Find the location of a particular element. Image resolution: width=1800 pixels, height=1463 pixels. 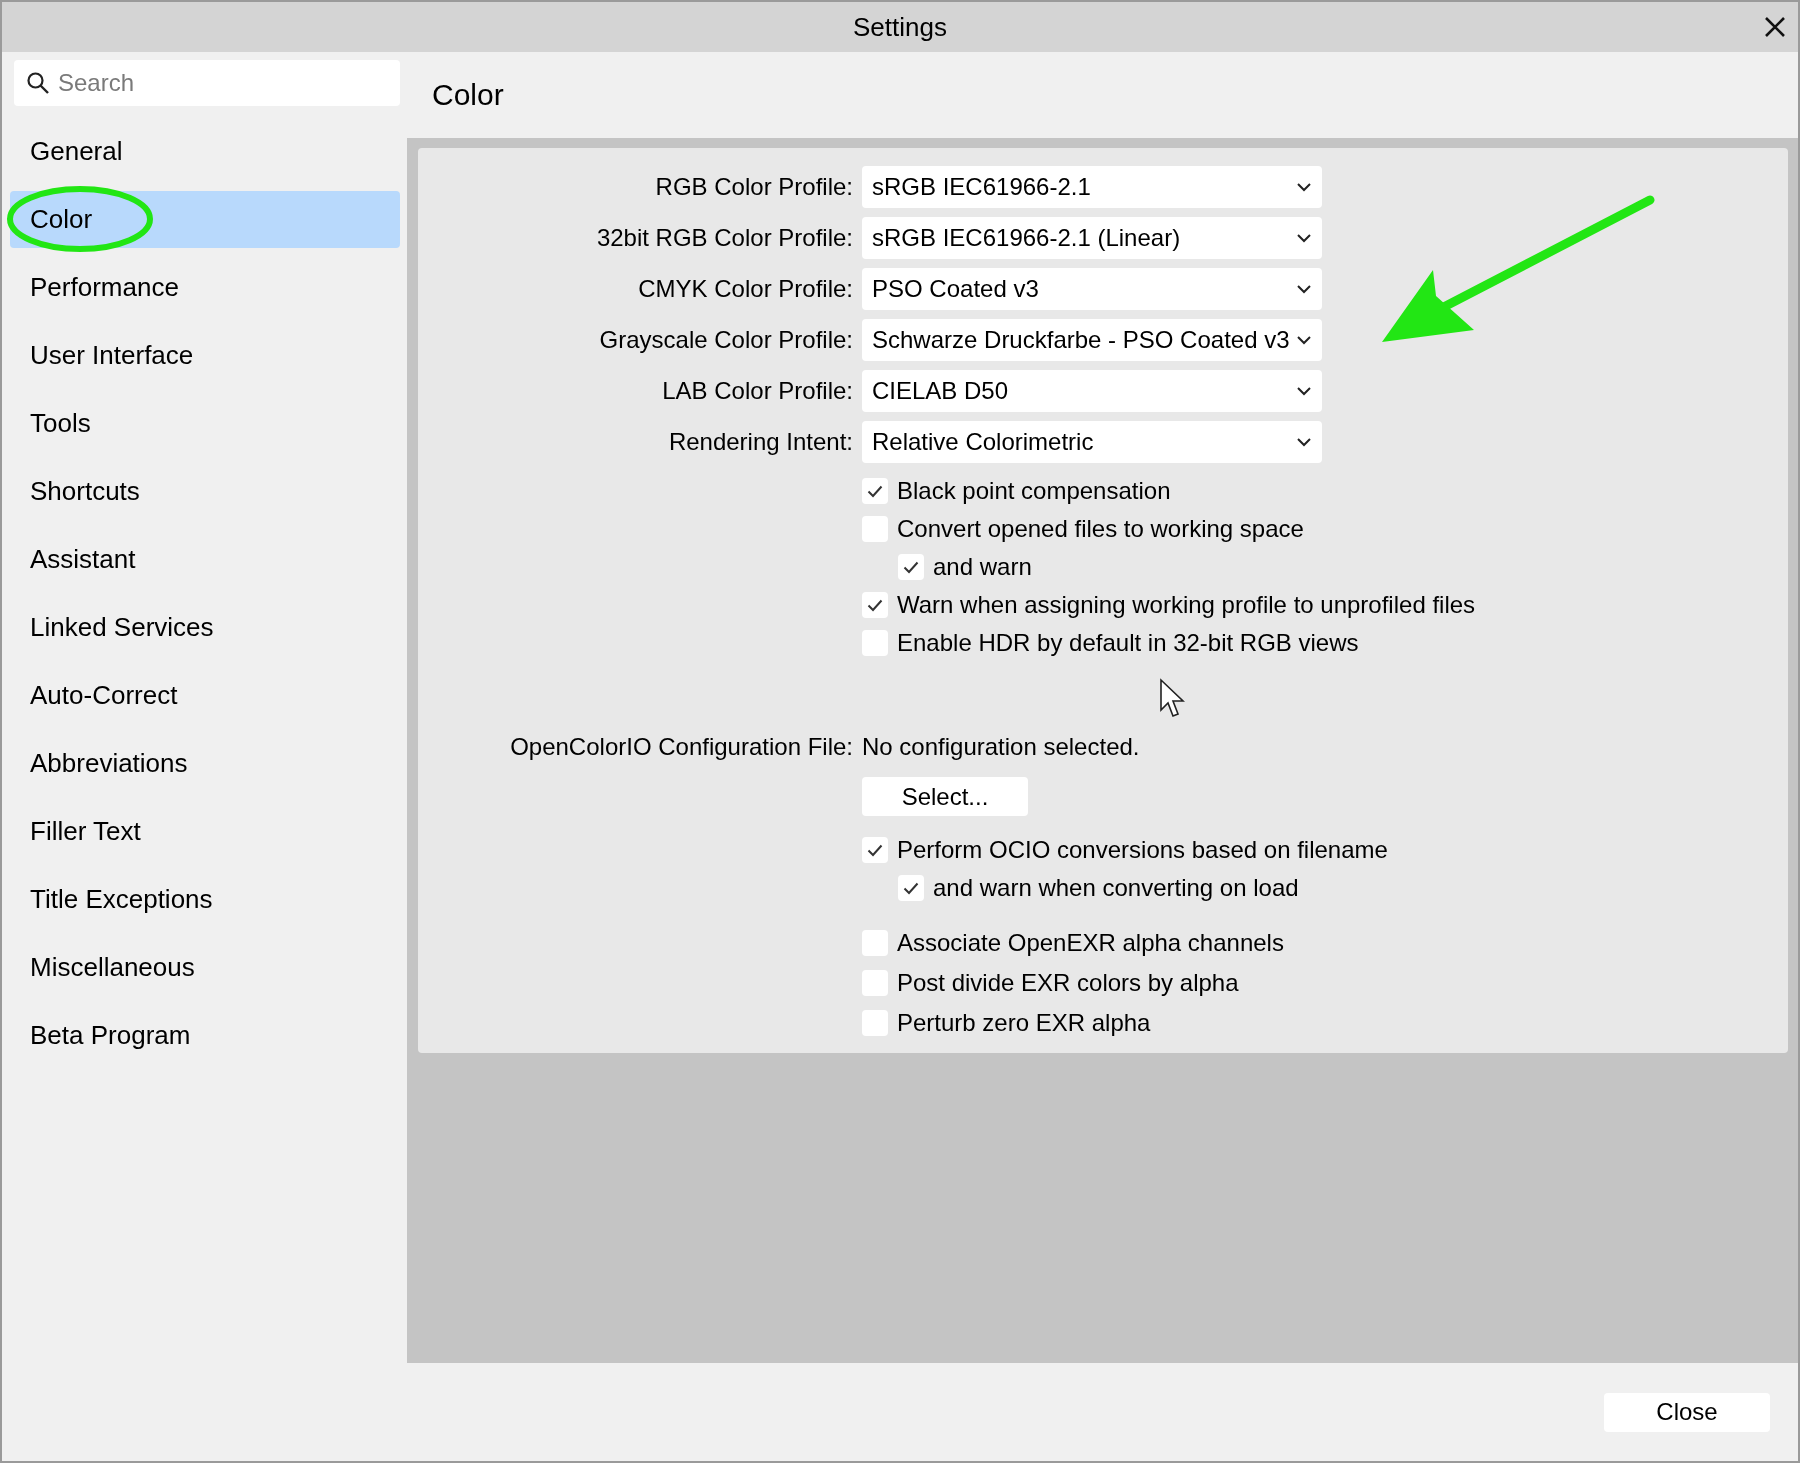

sidebar-item: Miscellaneous is located at coordinates (205, 967).